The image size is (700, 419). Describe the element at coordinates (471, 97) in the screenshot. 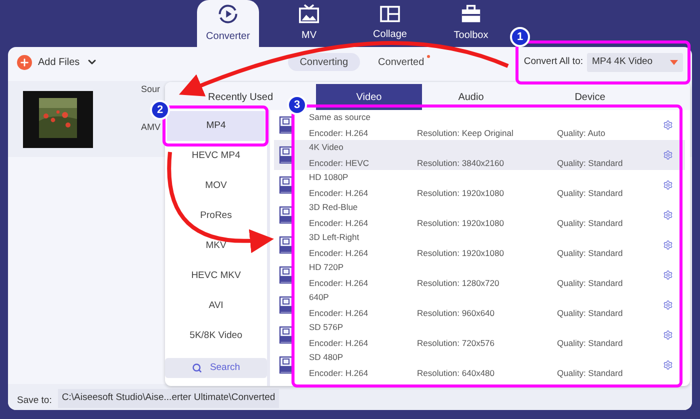

I see `format-tab: Audio` at that location.